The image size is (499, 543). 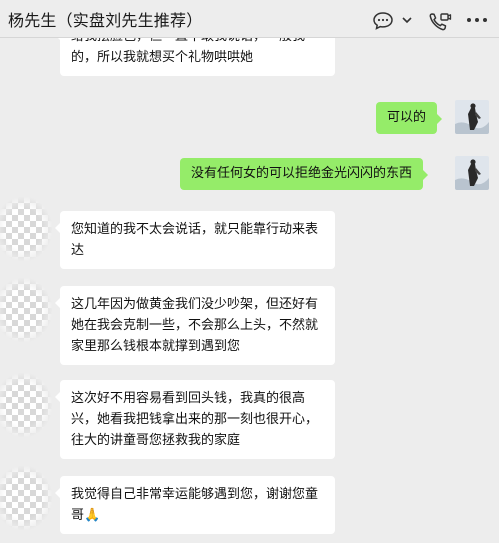 I want to click on chat-header: 杨先生（实盘刘先生推荐）, so click(x=249, y=19).